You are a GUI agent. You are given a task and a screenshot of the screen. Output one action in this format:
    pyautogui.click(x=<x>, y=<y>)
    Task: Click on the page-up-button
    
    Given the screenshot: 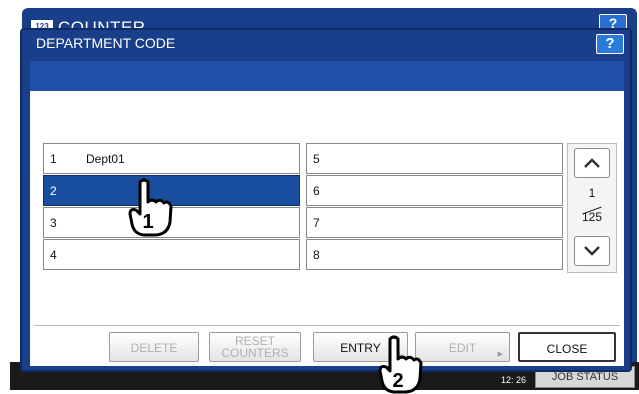 What is the action you would take?
    pyautogui.click(x=592, y=163)
    